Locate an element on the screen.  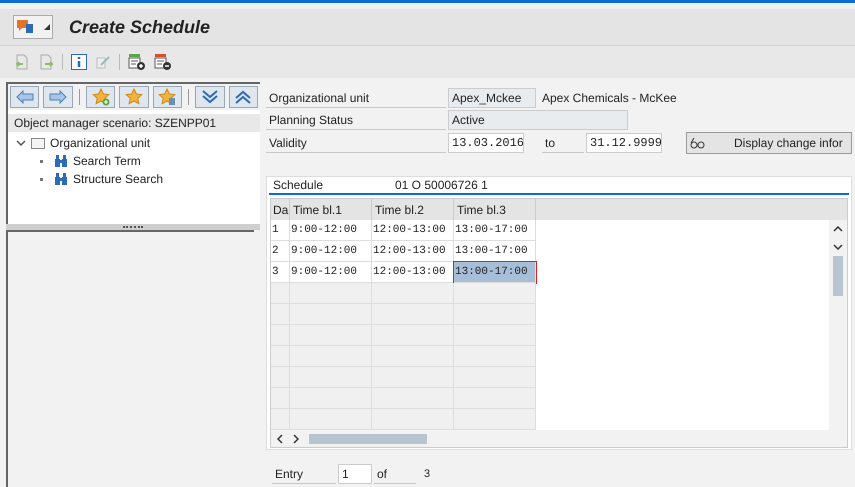
field-label: Organizational unit is located at coordinates (356, 98).